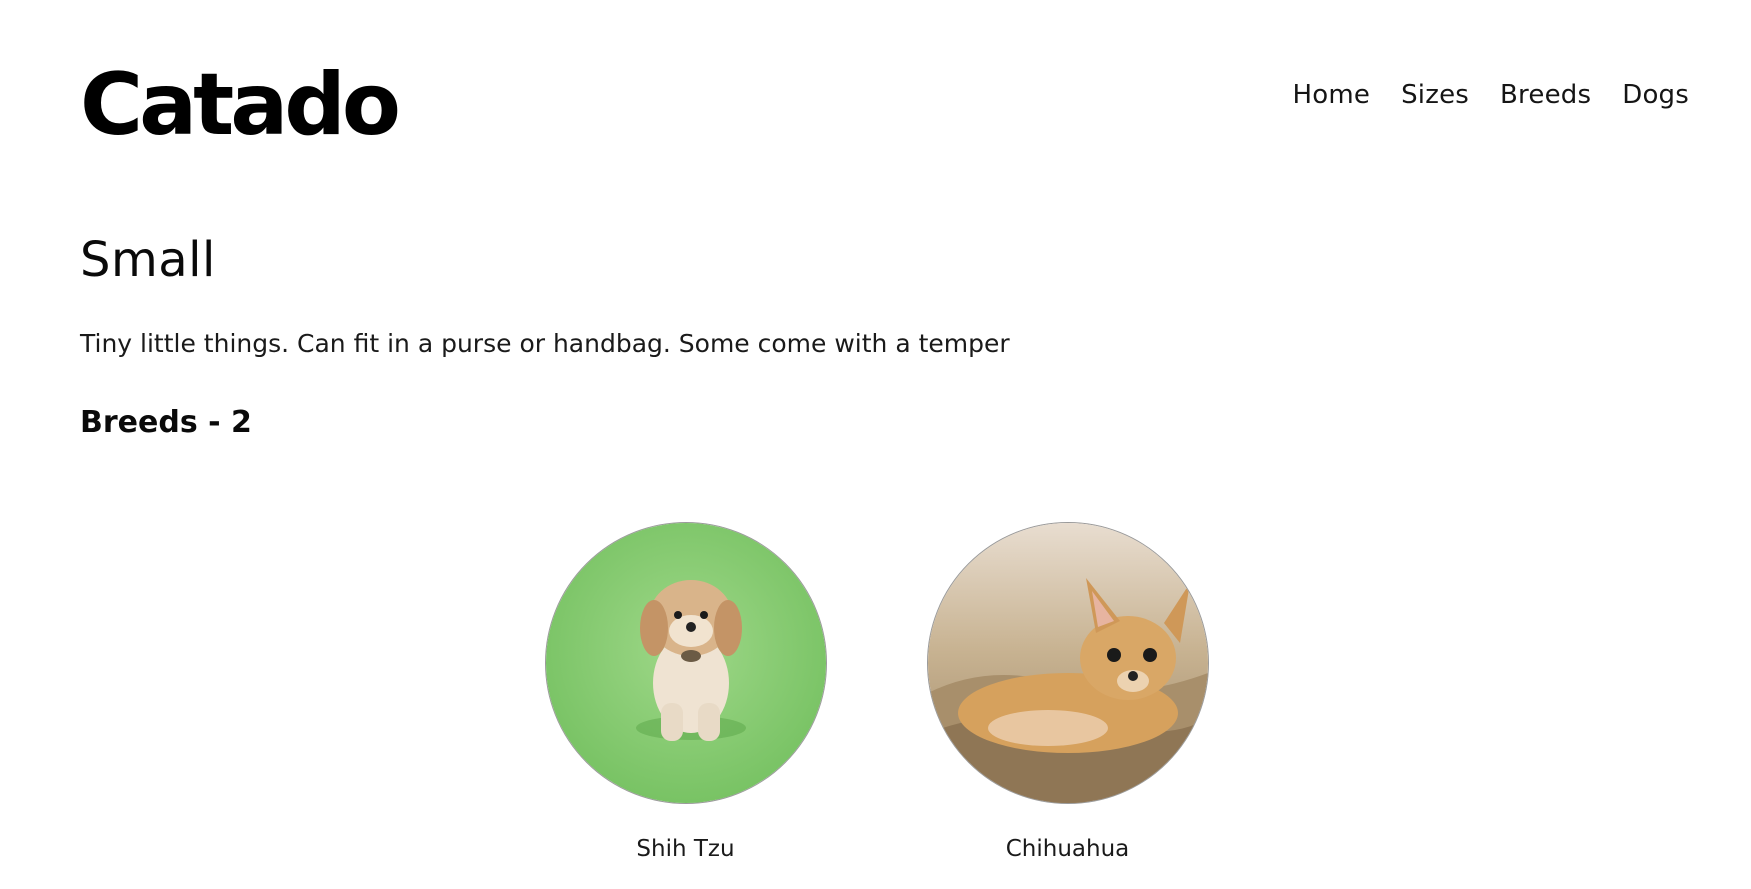 This screenshot has height=889, width=1751. I want to click on page-title: Small, so click(148, 260).